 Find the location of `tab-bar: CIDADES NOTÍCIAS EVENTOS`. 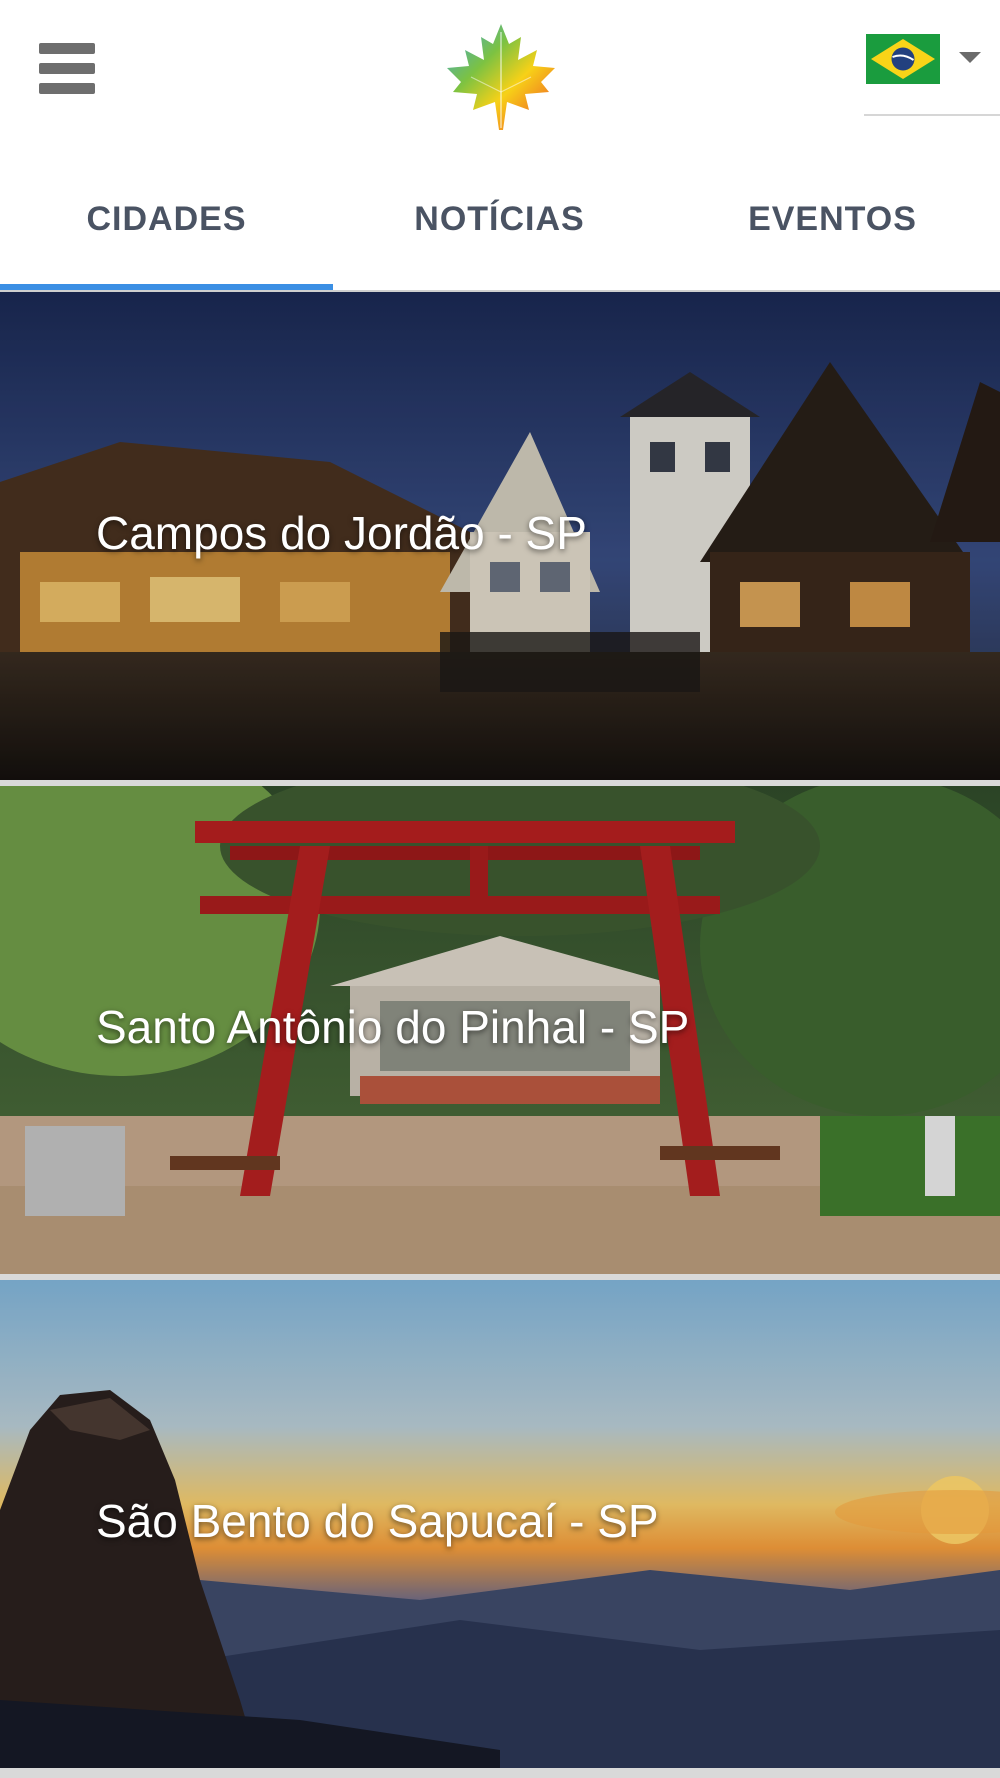

tab-bar: CIDADES NOTÍCIAS EVENTOS is located at coordinates (500, 228).